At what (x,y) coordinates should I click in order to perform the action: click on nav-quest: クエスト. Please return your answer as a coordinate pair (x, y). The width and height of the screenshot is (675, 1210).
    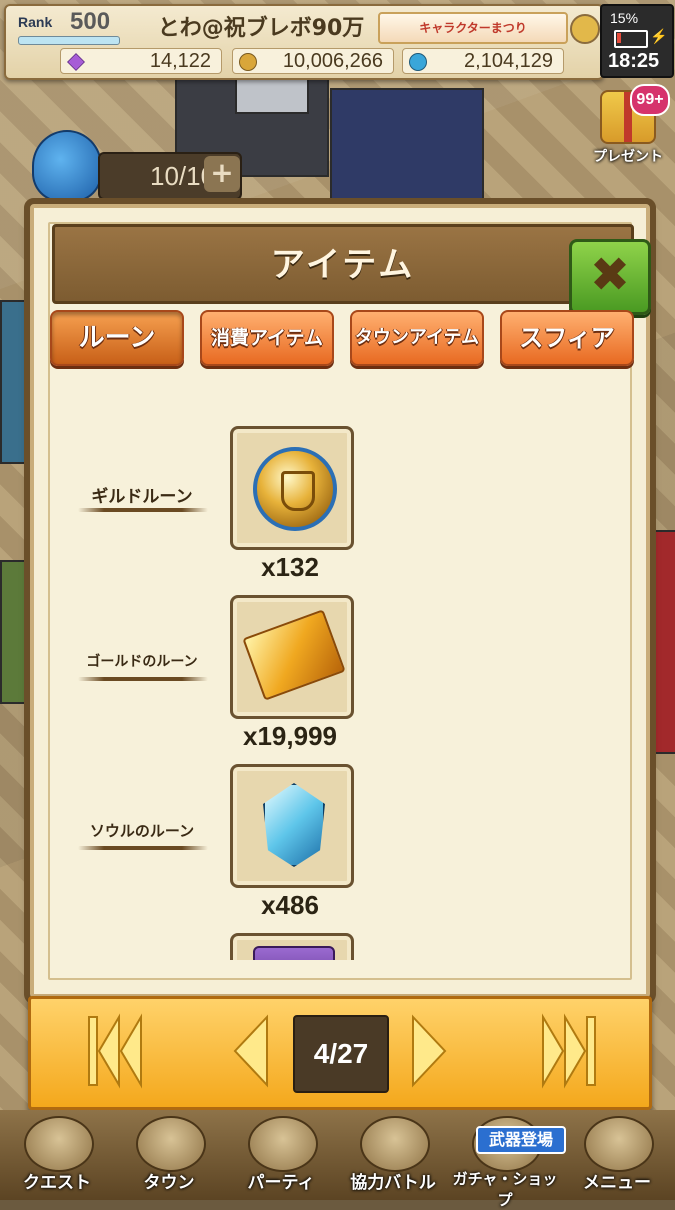
    Looking at the image, I should click on (57, 1155).